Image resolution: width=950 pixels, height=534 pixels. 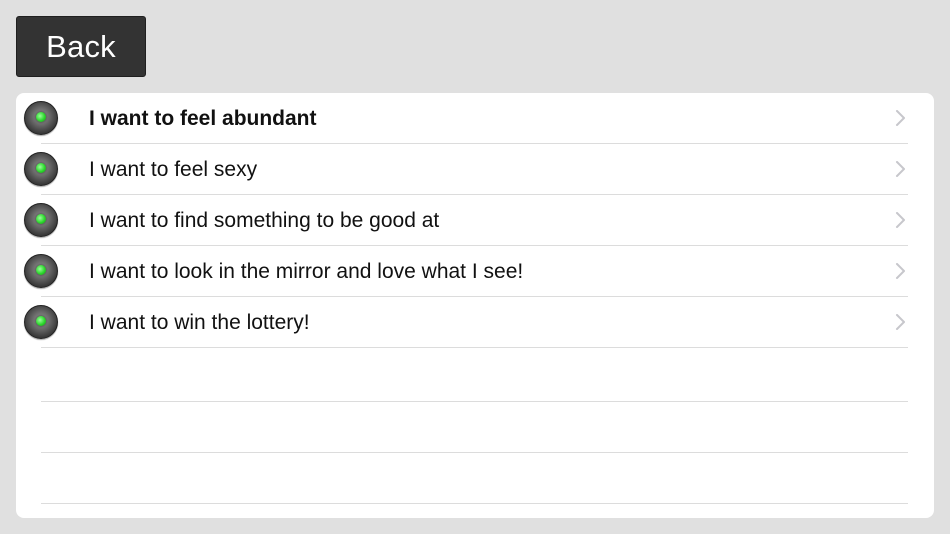 I want to click on list-item: I want to feel sexy, so click(x=475, y=169).